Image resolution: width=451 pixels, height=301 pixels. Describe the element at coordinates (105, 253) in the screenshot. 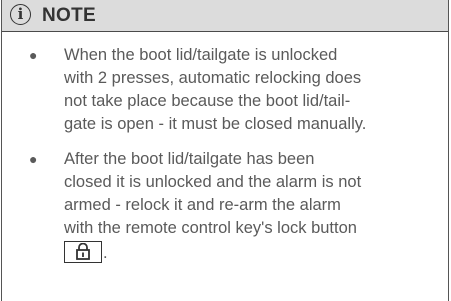

I see `trailing-period: .` at that location.